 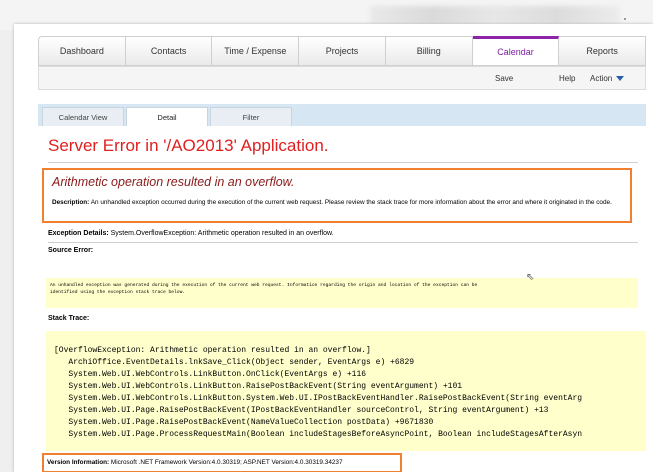 I want to click on source-label: Source Error:, so click(x=71, y=250).